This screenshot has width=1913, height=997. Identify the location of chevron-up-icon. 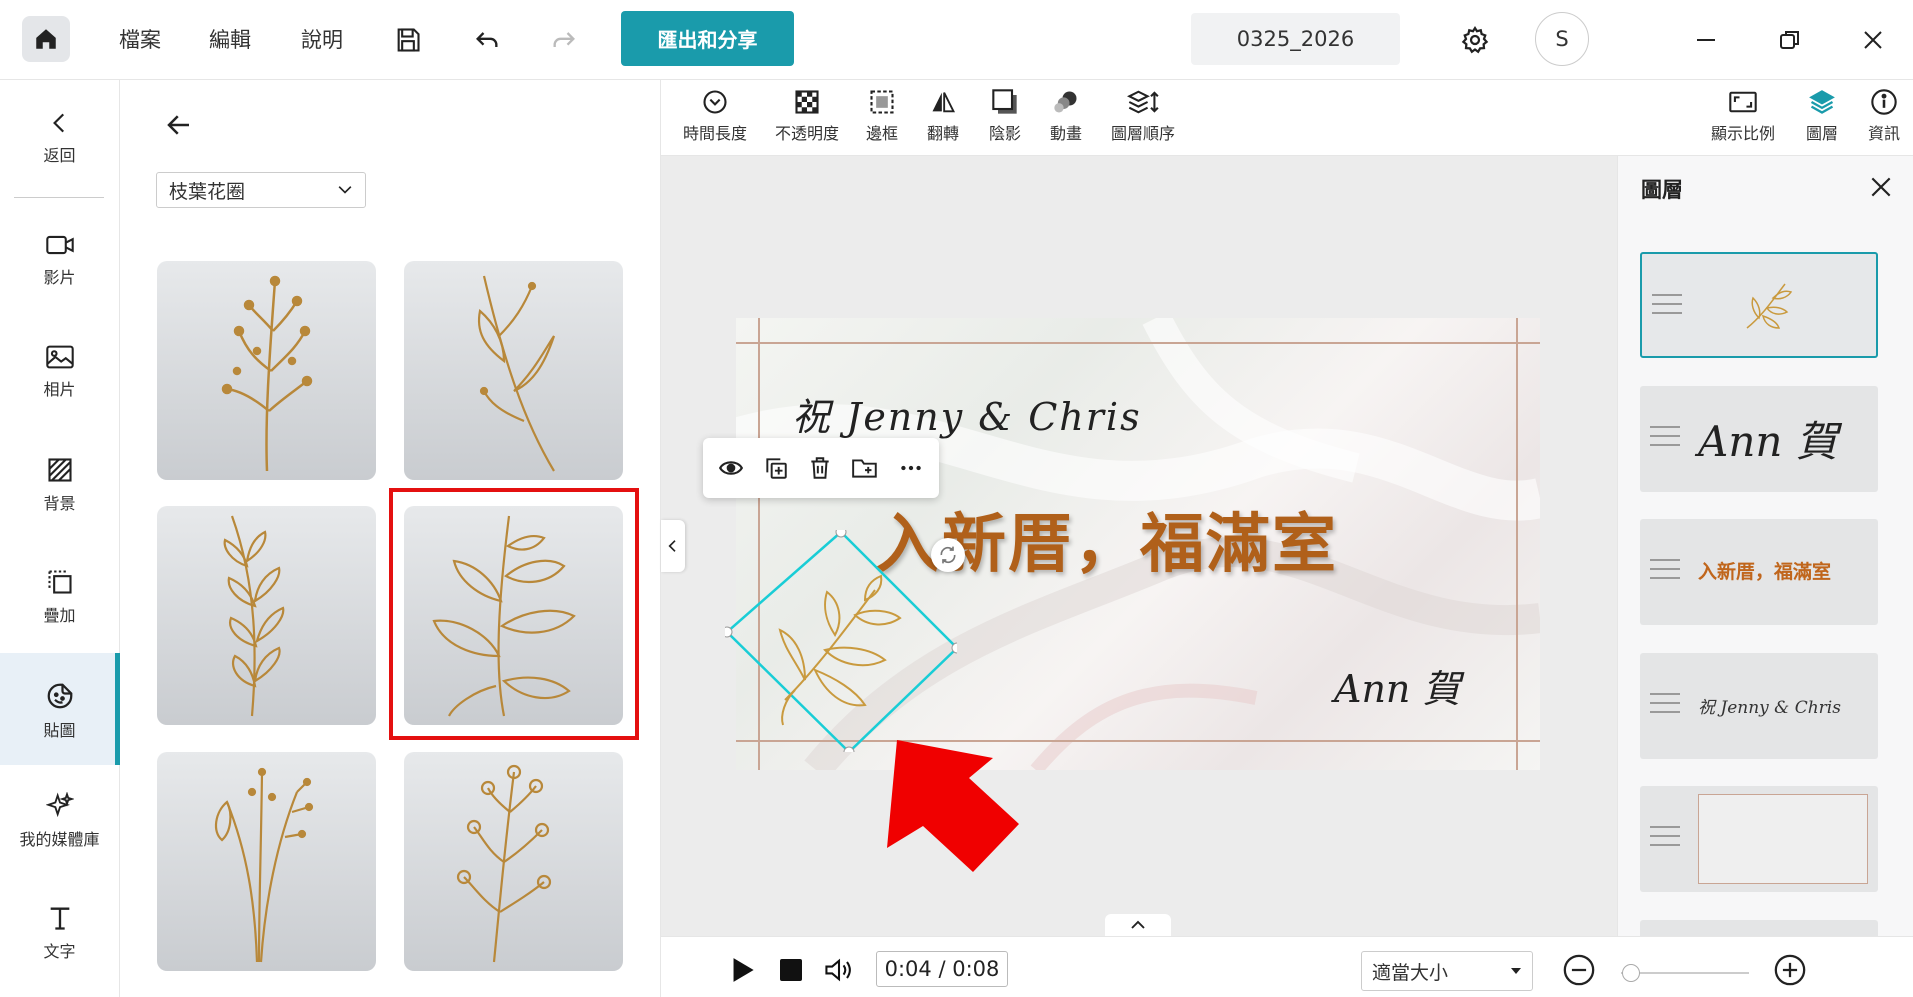
(1138, 924).